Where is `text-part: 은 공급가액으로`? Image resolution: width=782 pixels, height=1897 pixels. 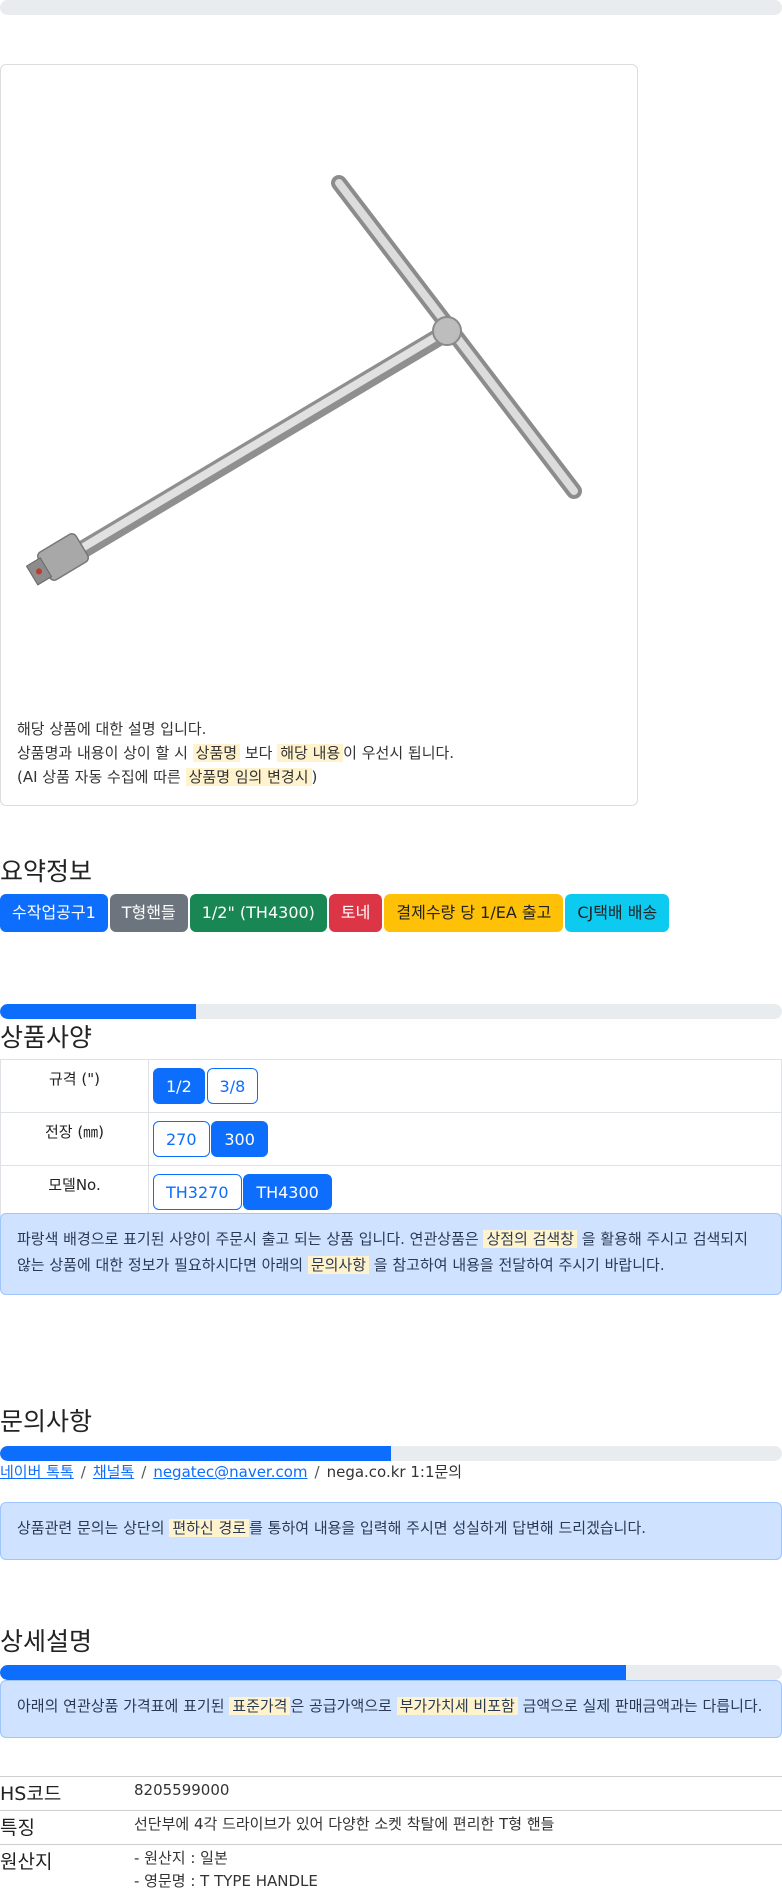
text-part: 은 공급가액으로 is located at coordinates (343, 1706).